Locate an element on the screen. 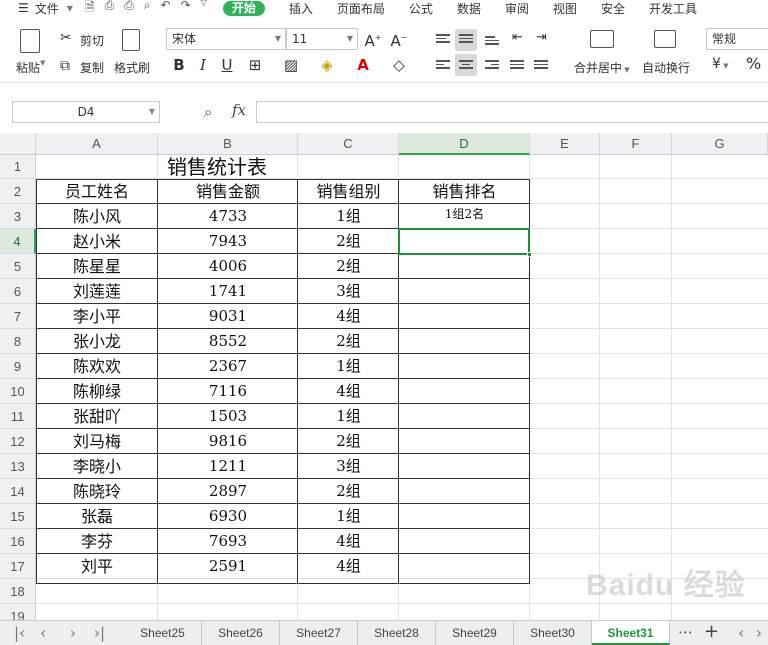 The width and height of the screenshot is (768, 645). row-header-10: 10 is located at coordinates (18, 391).